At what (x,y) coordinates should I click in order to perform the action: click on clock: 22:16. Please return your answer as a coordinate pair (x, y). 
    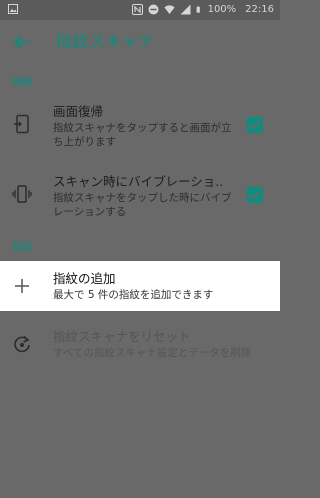
    Looking at the image, I should click on (259, 9).